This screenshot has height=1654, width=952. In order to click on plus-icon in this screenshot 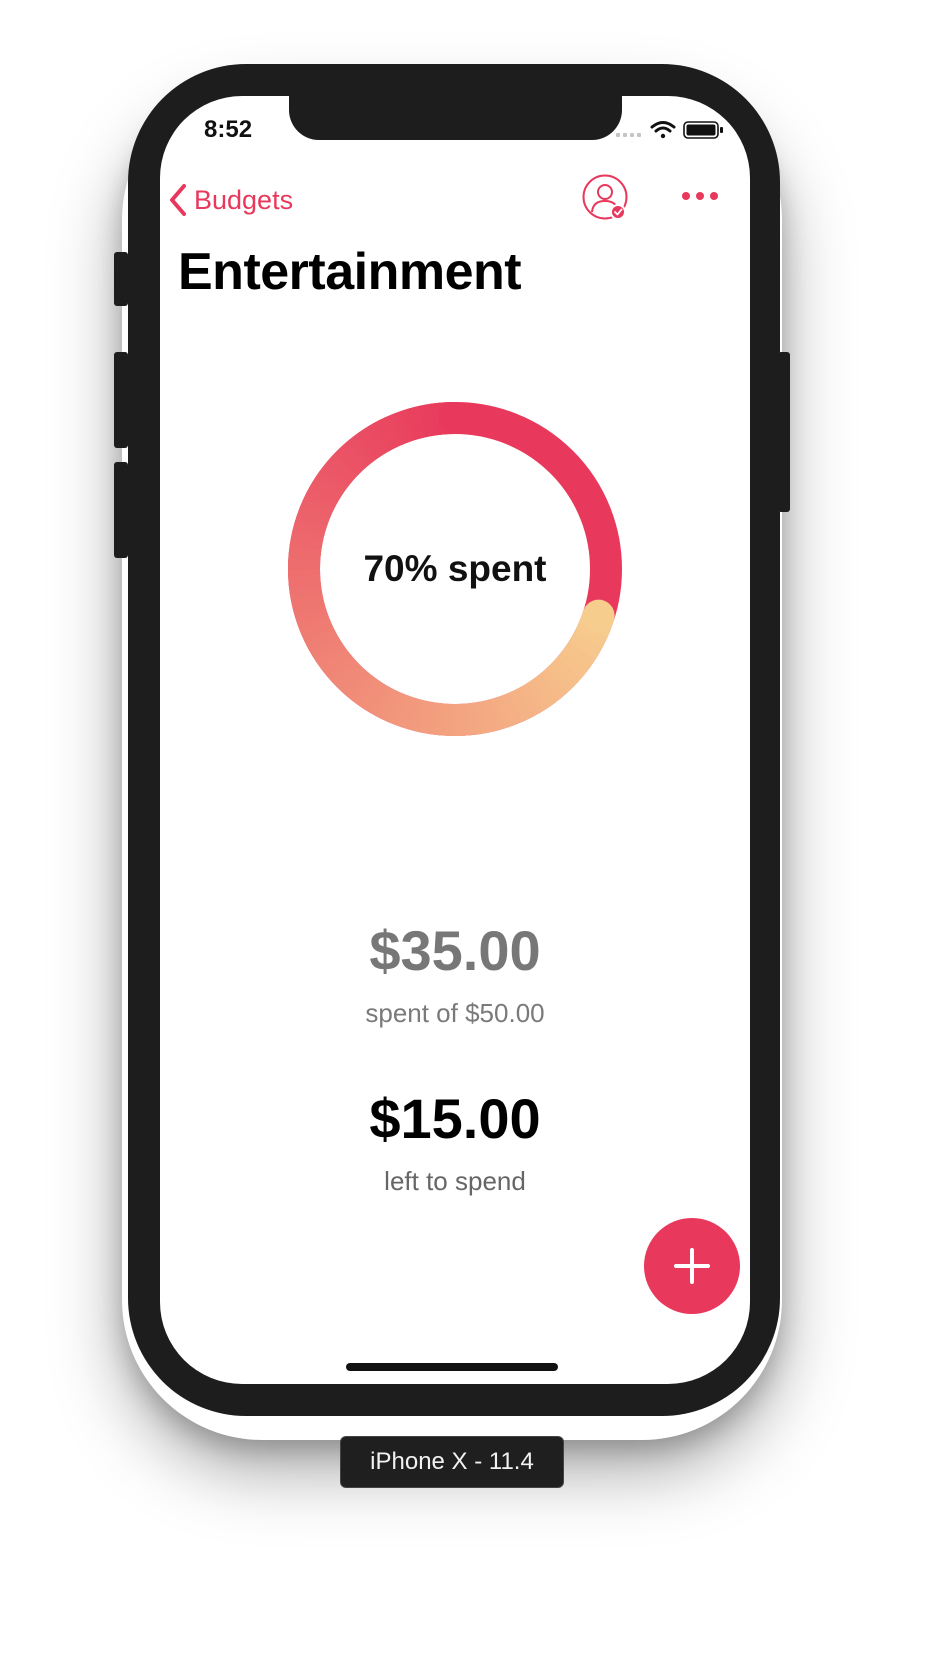, I will do `click(692, 1266)`.